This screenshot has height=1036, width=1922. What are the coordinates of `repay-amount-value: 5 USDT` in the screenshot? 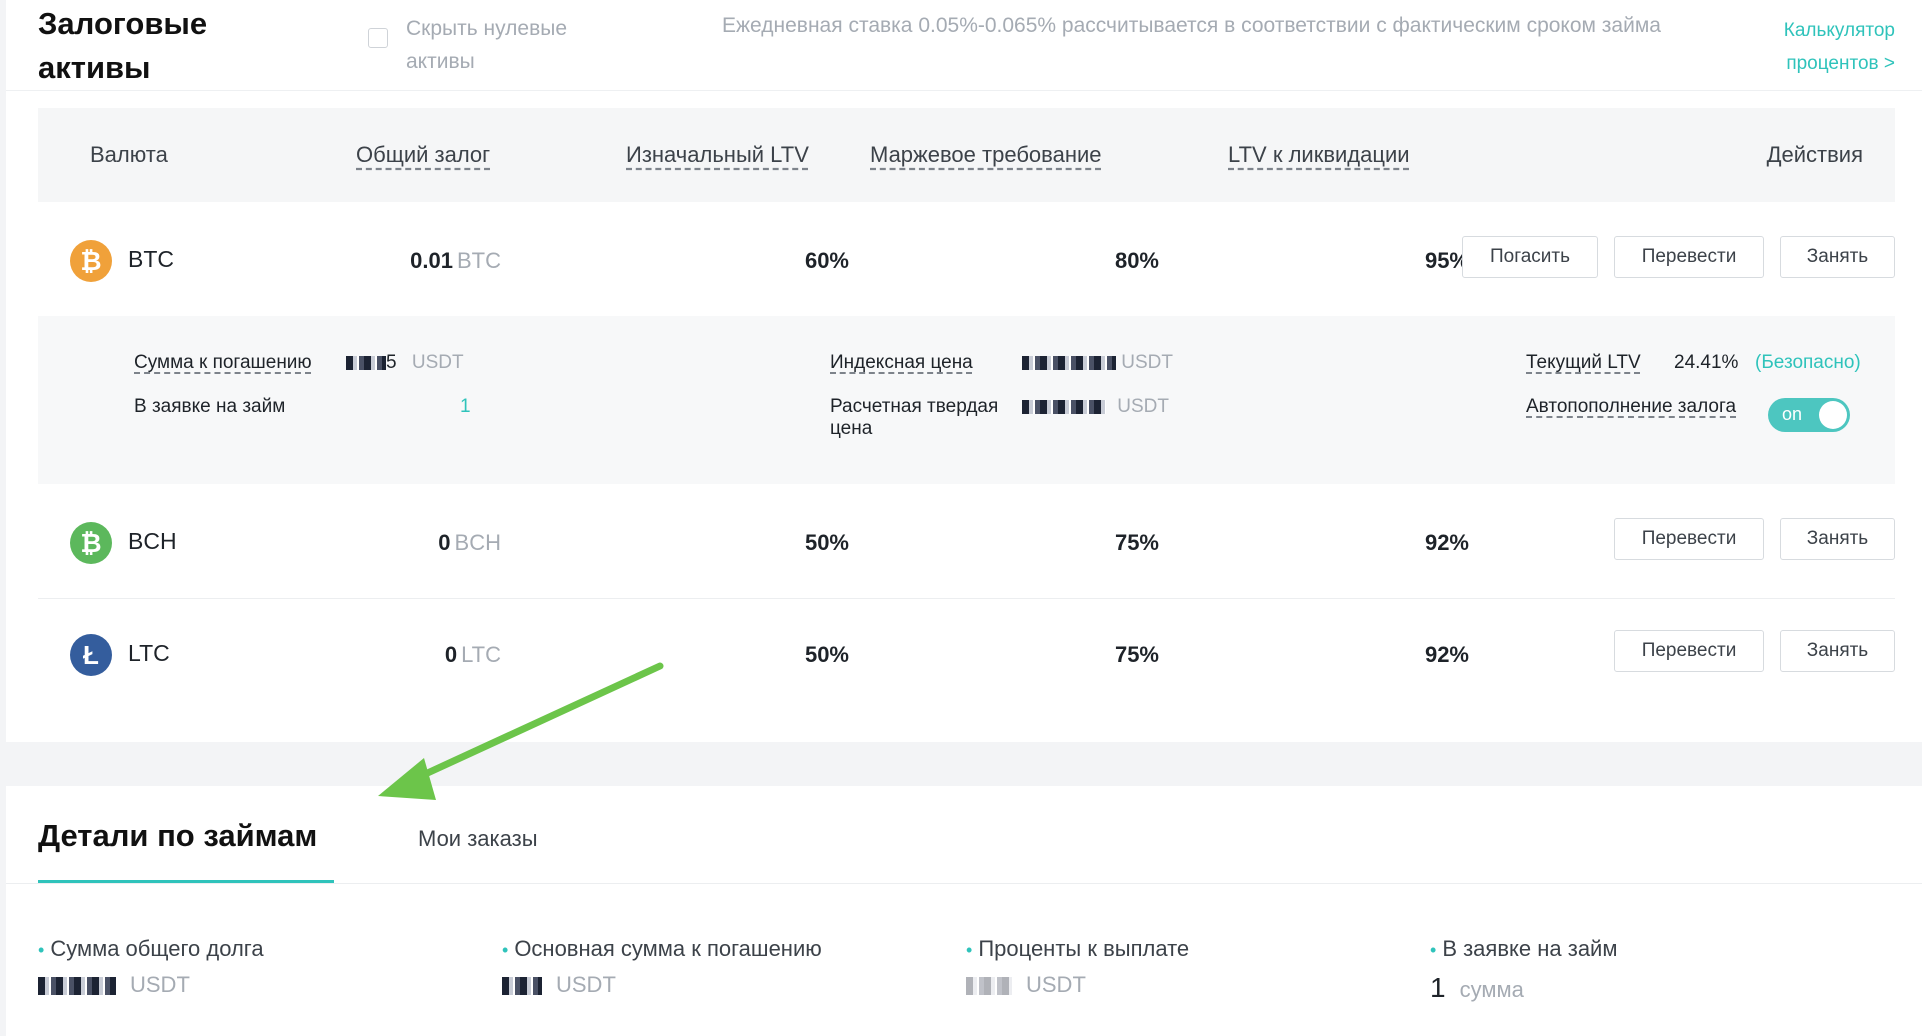 It's located at (405, 363).